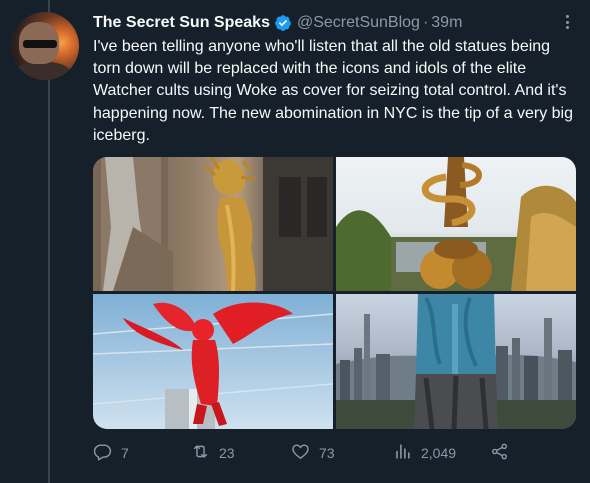 This screenshot has height=483, width=590. I want to click on share-button, so click(499, 453).